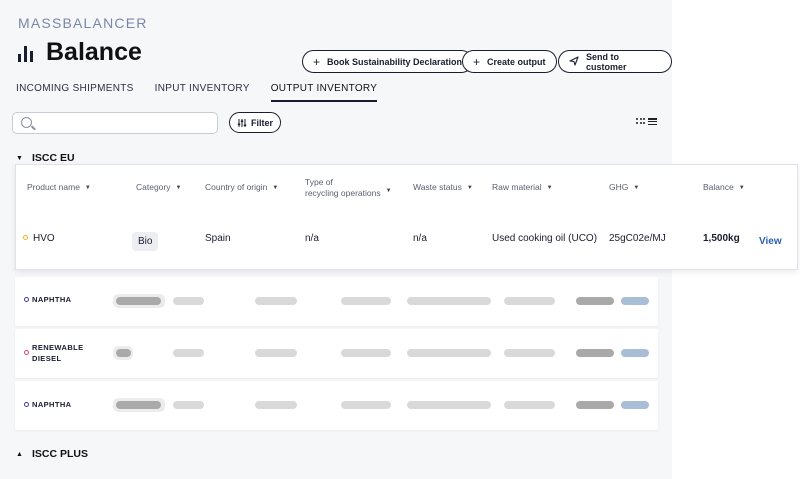  I want to click on raw-material-cell: Used cooking oil (UCO), so click(545, 238).